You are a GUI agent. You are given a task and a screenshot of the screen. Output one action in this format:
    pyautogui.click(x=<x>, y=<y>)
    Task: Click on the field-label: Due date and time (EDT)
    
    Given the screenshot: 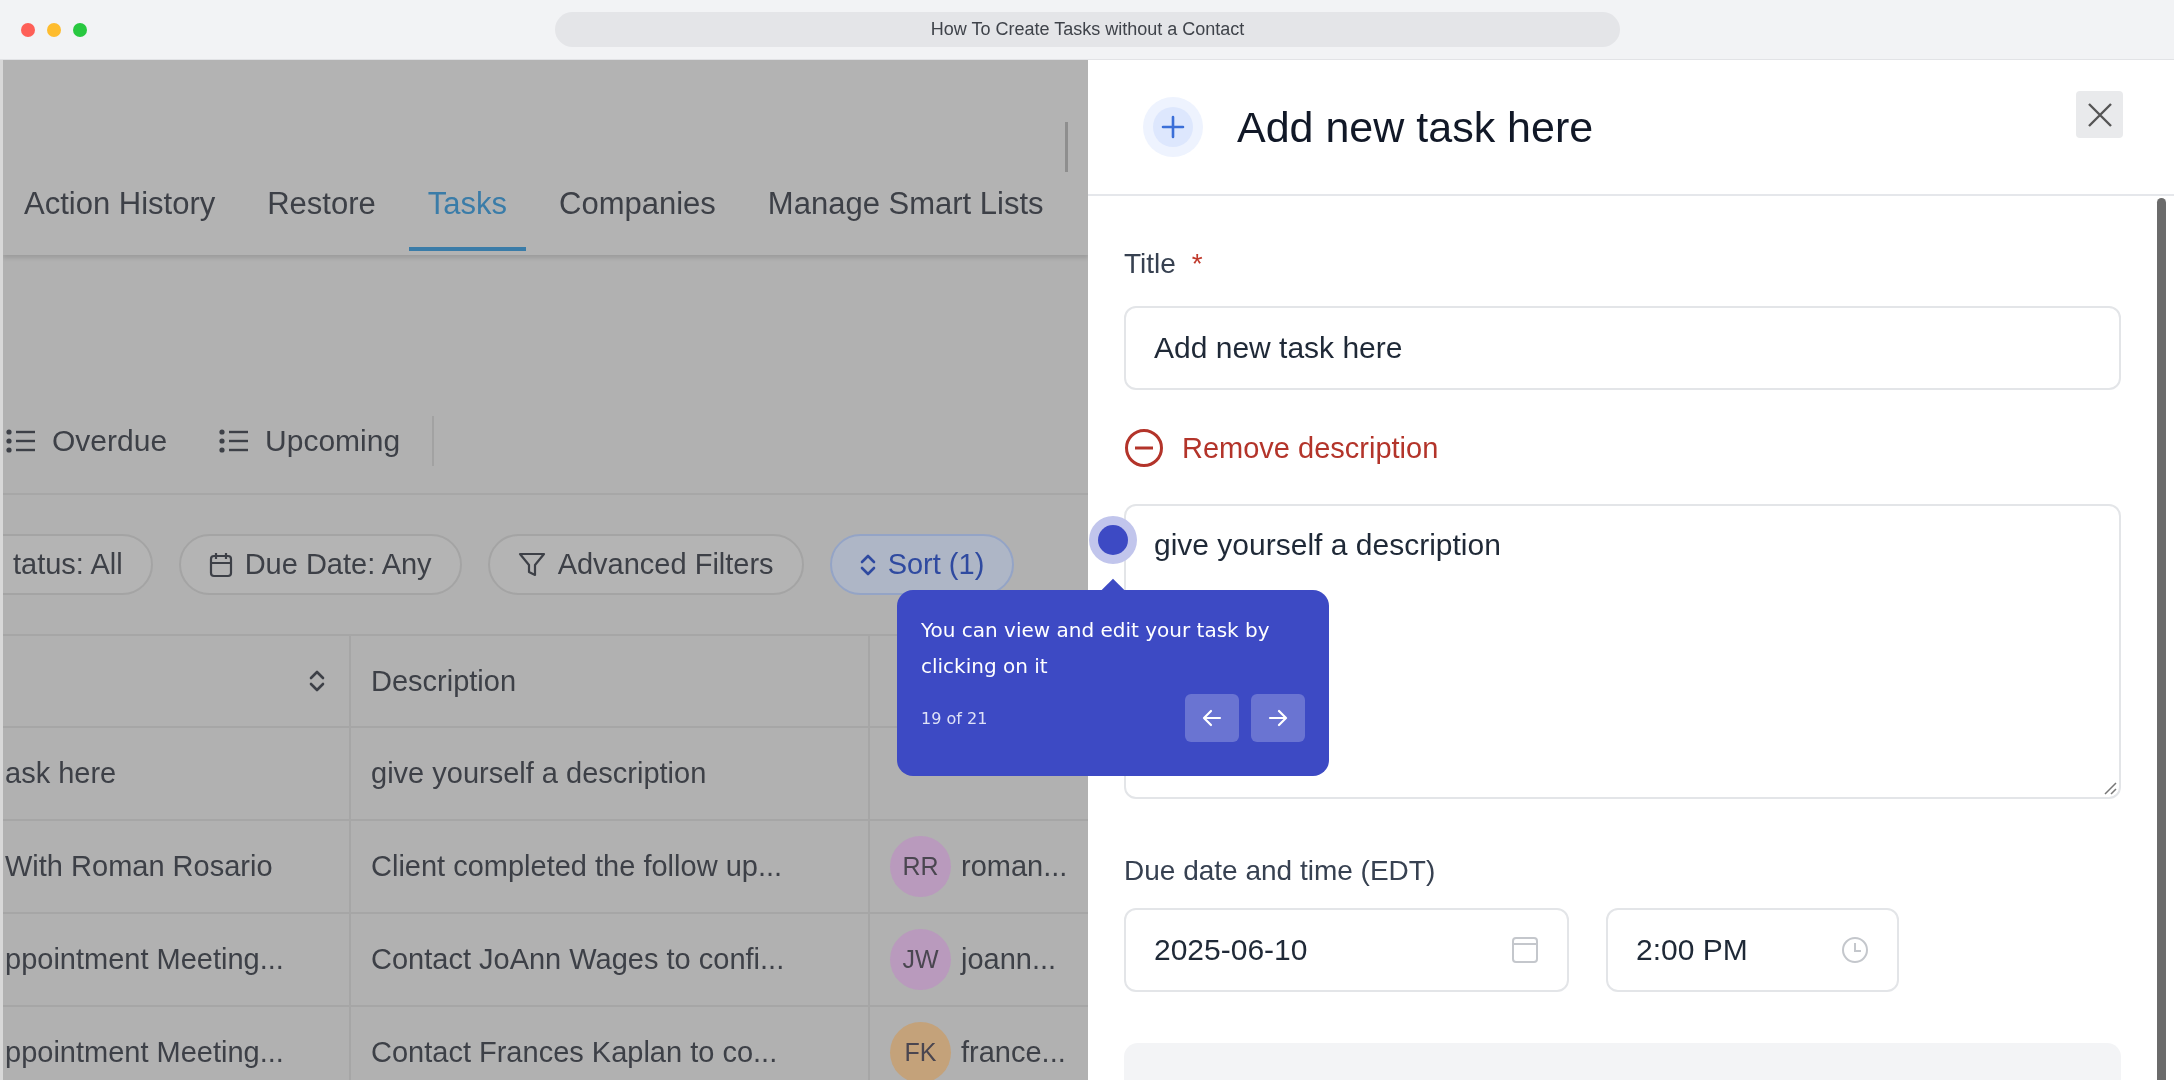 What is the action you would take?
    pyautogui.click(x=1280, y=871)
    